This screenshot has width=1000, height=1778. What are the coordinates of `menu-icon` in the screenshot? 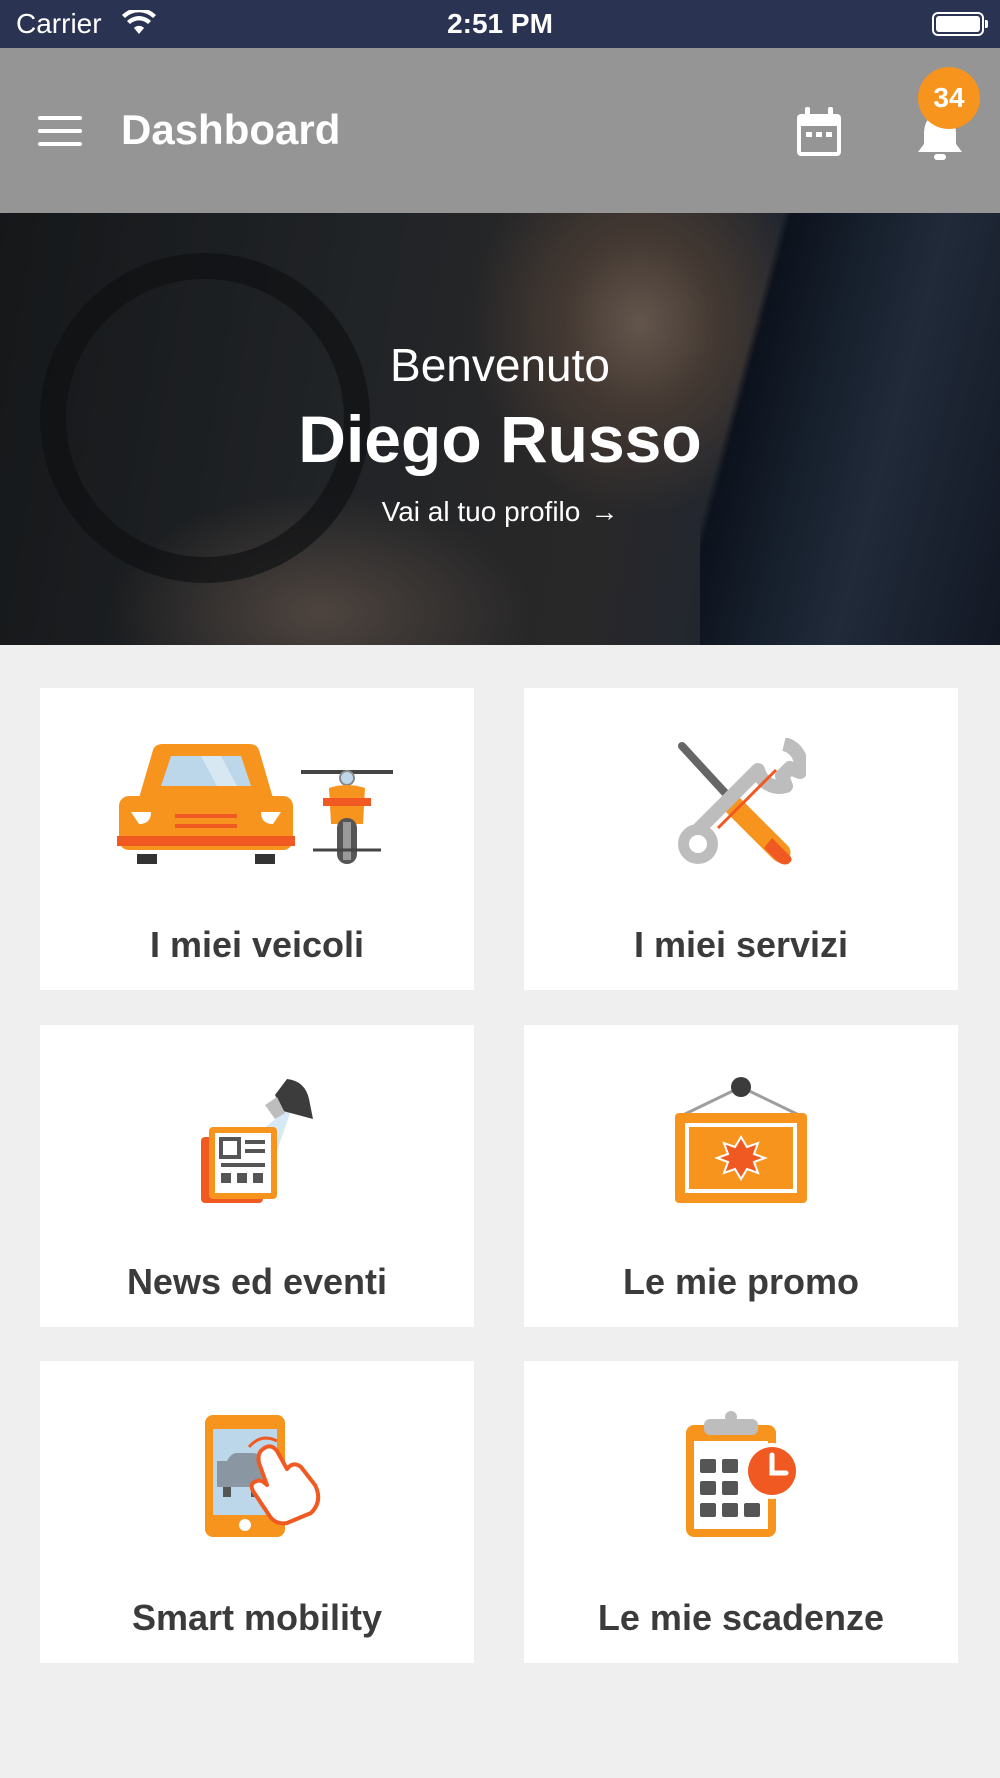 It's located at (60, 132).